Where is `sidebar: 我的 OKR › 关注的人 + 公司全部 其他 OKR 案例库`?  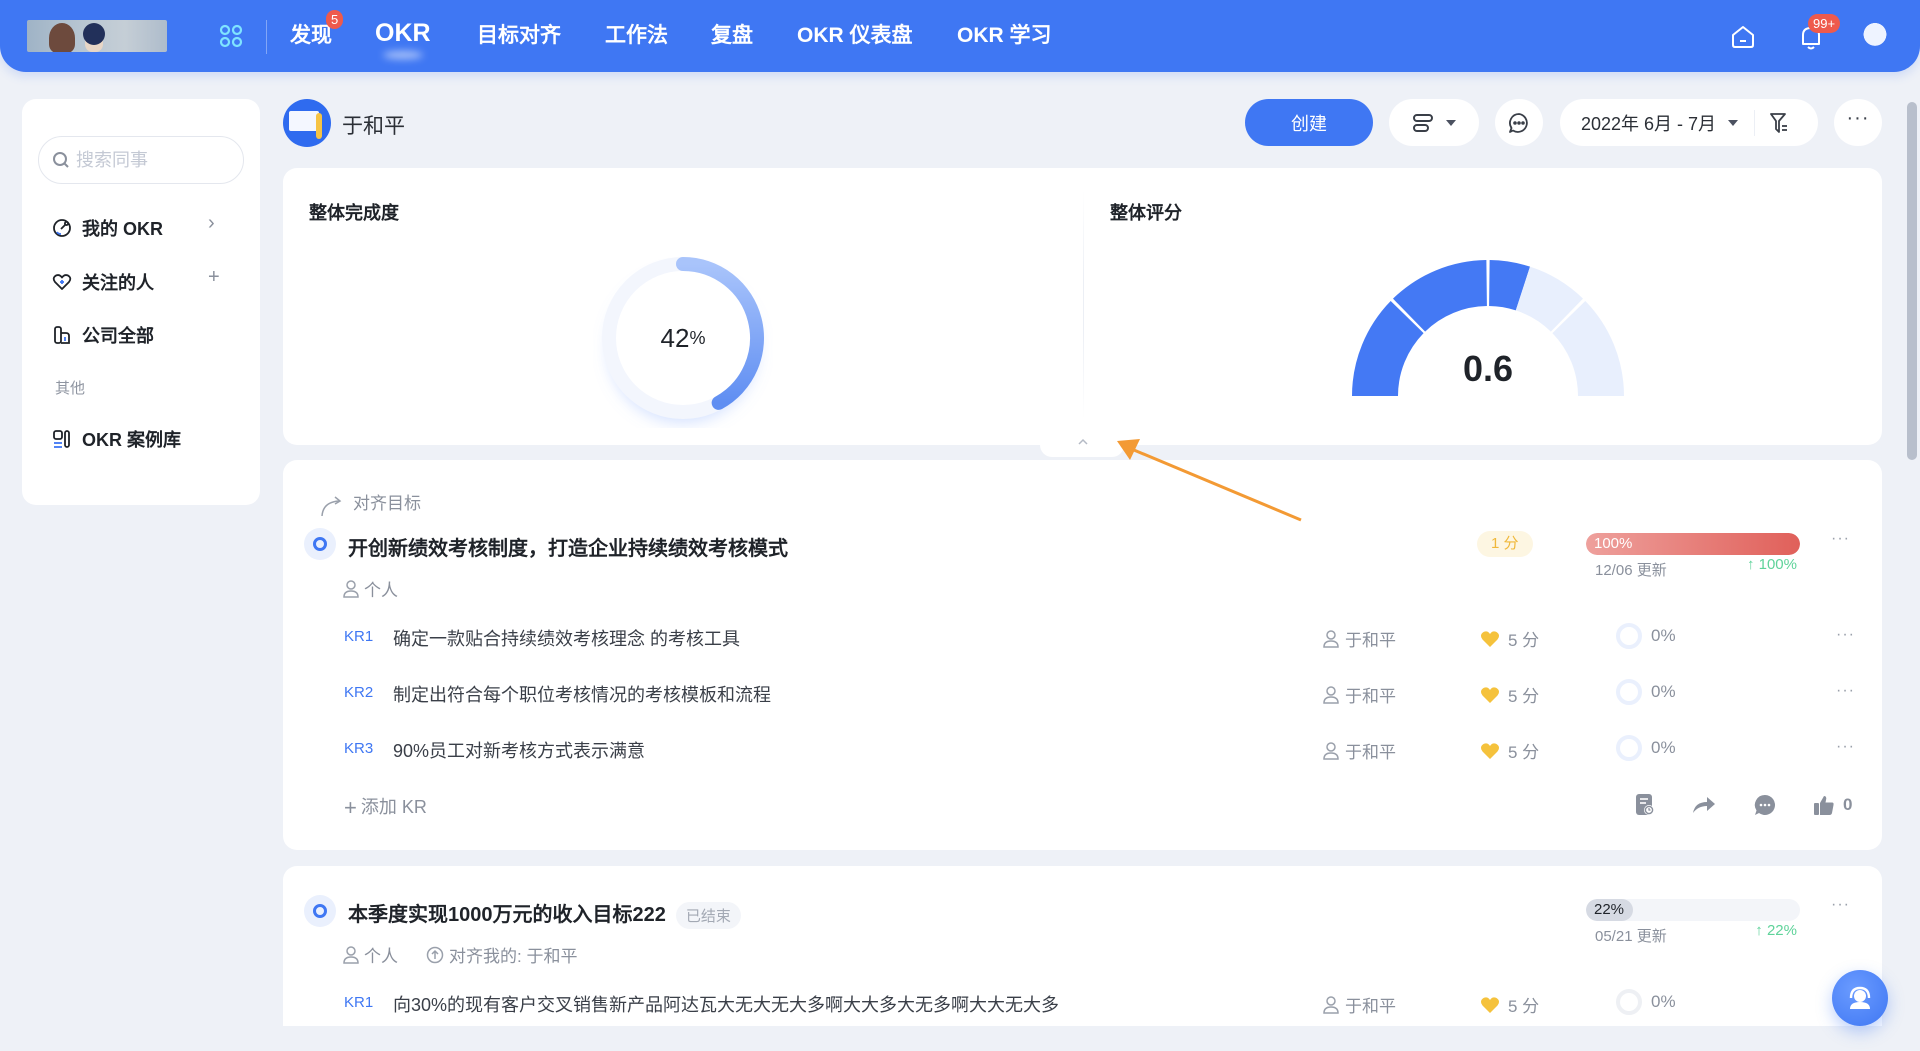 sidebar: 我的 OKR › 关注的人 + 公司全部 其他 OKR 案例库 is located at coordinates (141, 302).